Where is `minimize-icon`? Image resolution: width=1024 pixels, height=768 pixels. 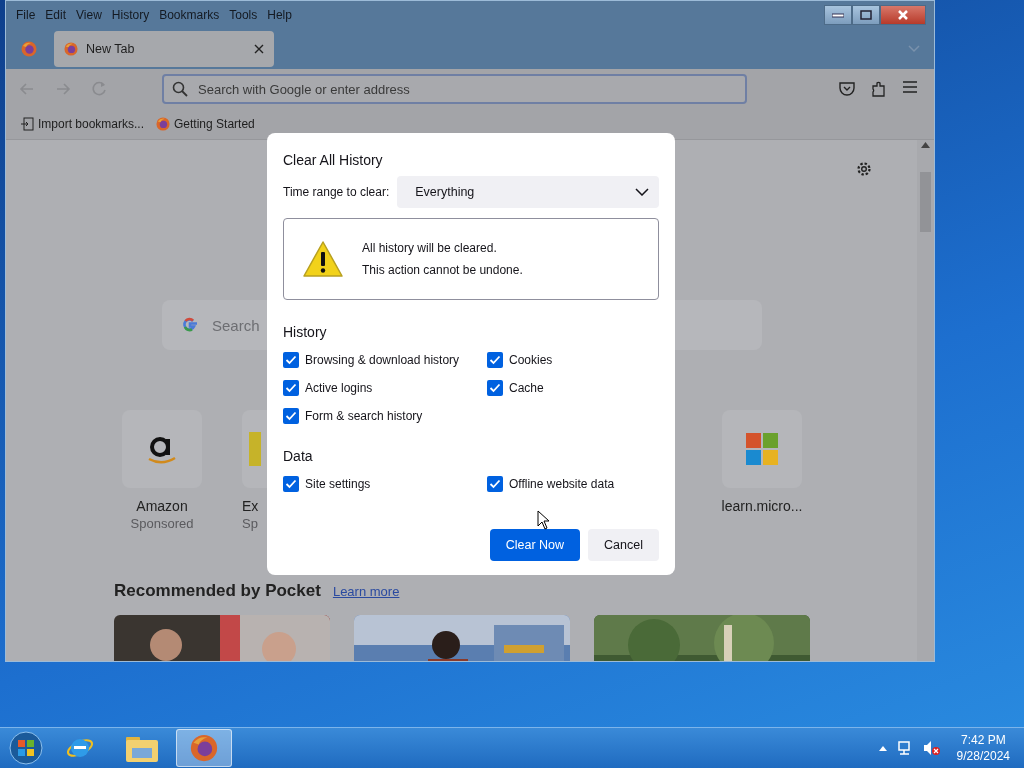
minimize-icon is located at coordinates (838, 15).